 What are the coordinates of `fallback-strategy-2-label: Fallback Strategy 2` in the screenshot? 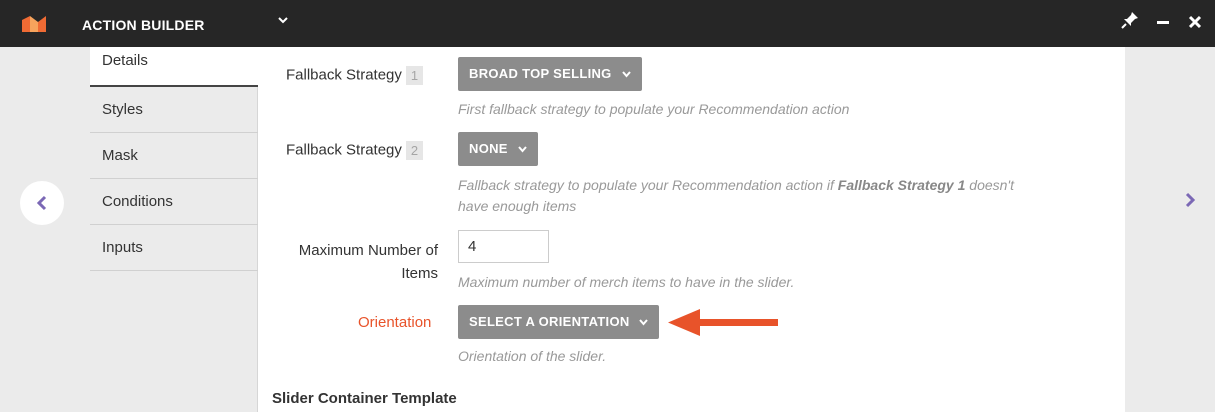 It's located at (355, 150).